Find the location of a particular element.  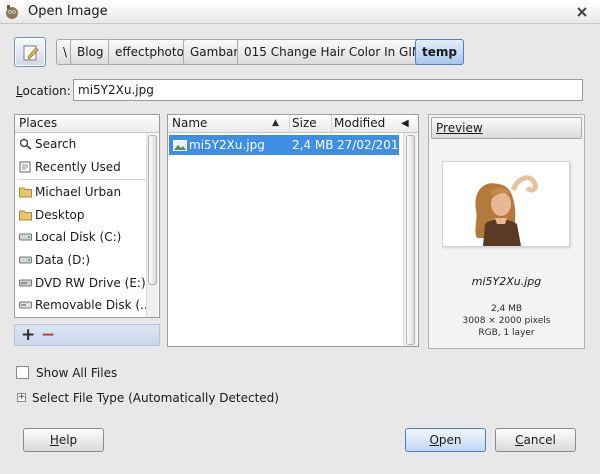

sort-ascending-icon: ▲ is located at coordinates (275, 123).